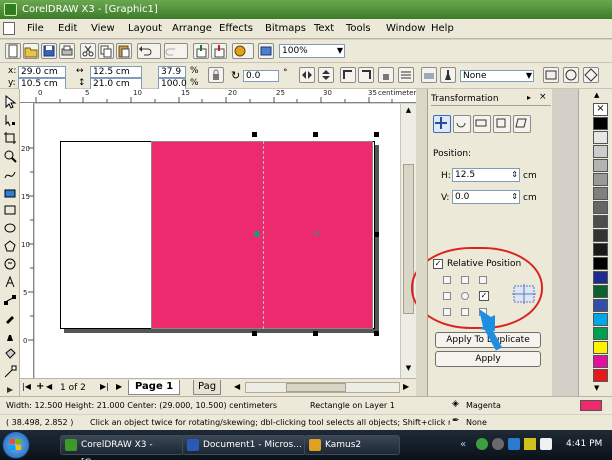 The width and height of the screenshot is (612, 460). I want to click on taskbar-clock: 4:41 PM, so click(584, 444).